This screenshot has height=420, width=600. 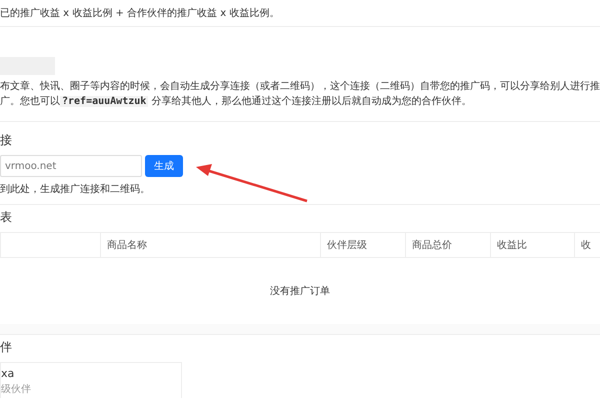 What do you see at coordinates (6, 217) in the screenshot?
I see `section-title: 表` at bounding box center [6, 217].